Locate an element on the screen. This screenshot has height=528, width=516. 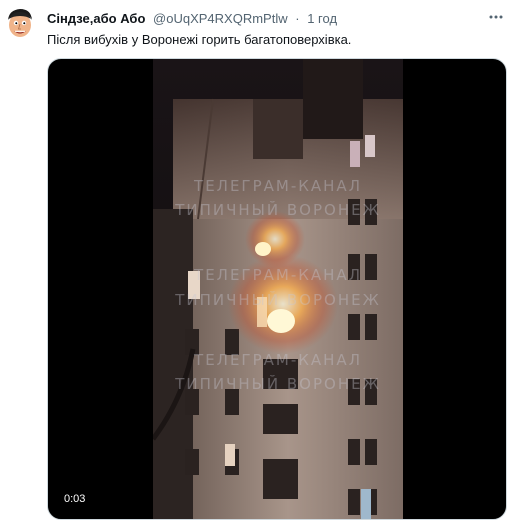
tweet-header: Сіндзе,або Або @oUqXP4RXQRmPtlw · 1 год is located at coordinates (261, 20).